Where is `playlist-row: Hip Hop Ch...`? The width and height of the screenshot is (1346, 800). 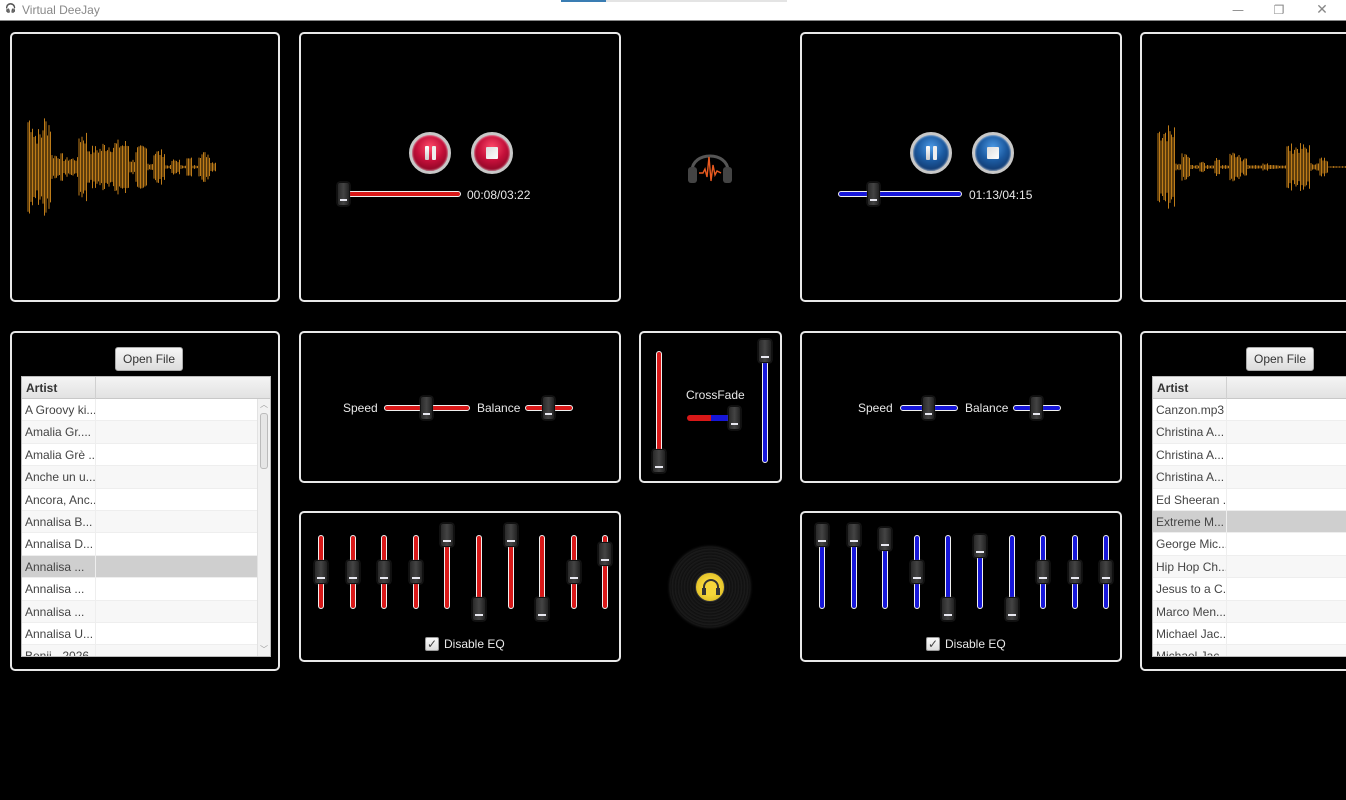
playlist-row: Hip Hop Ch... is located at coordinates (1249, 567).